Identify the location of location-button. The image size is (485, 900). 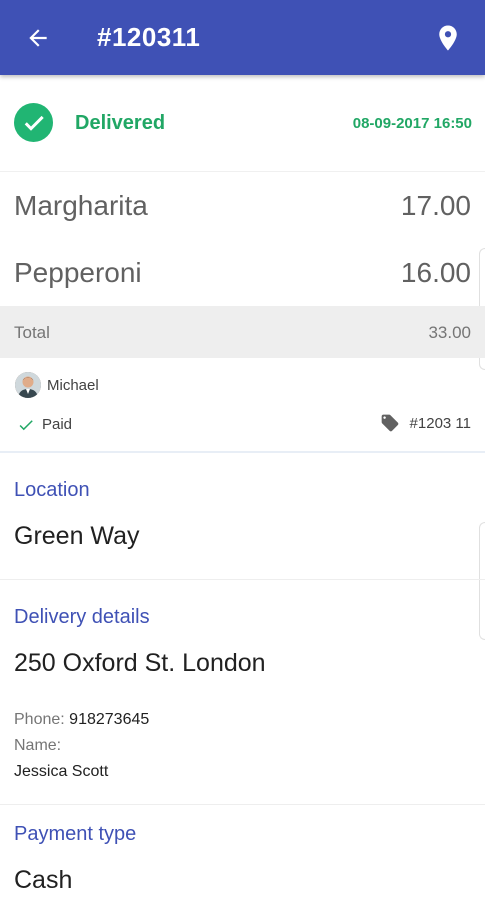
(448, 38).